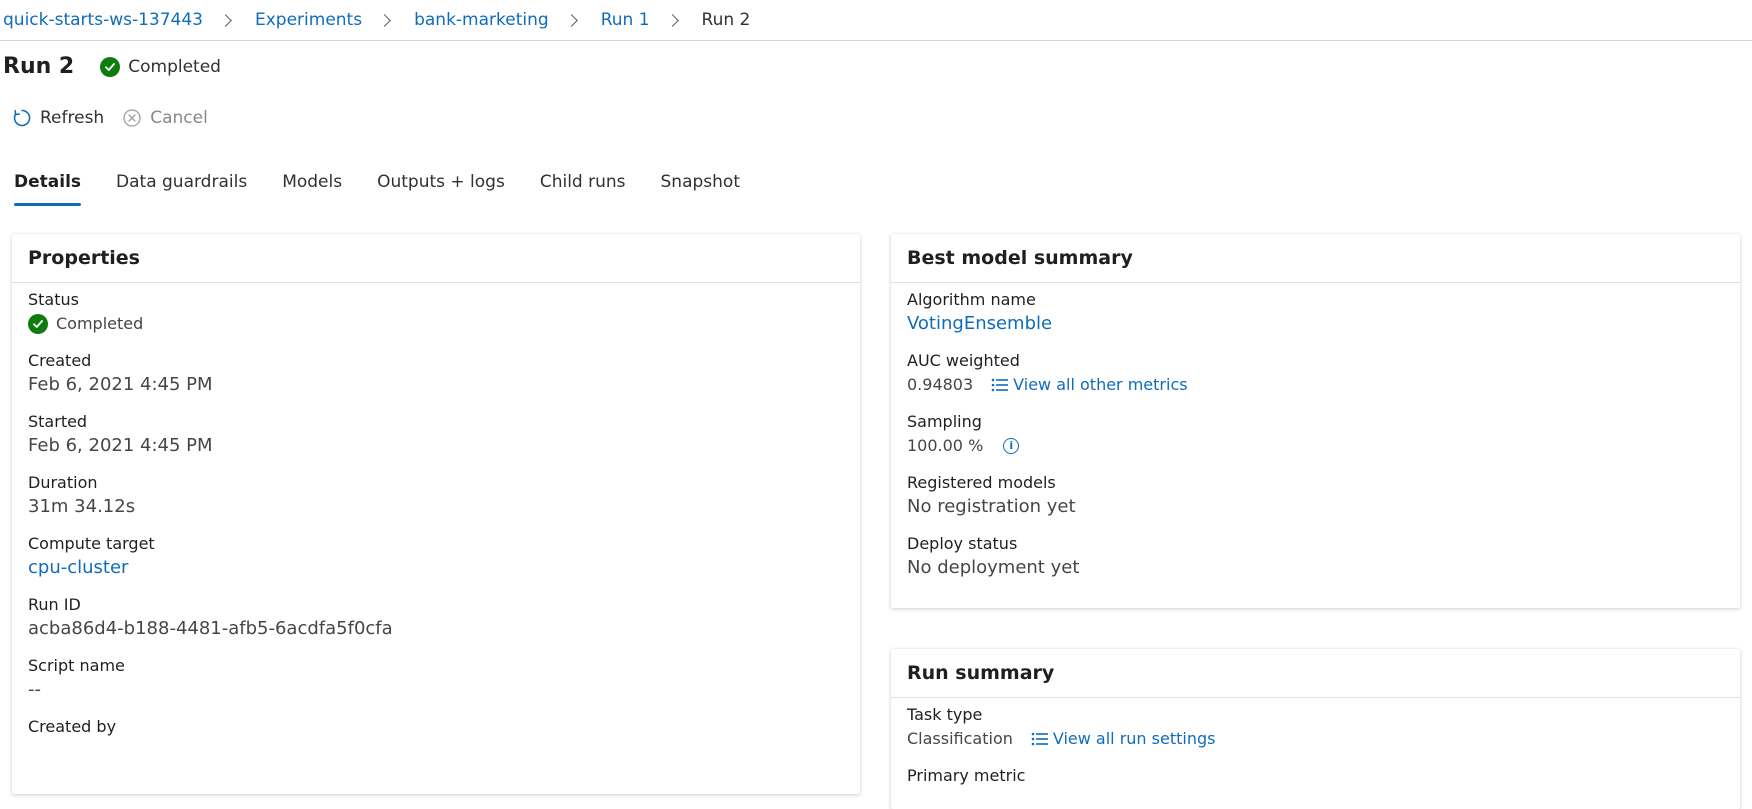 Image resolution: width=1752 pixels, height=809 pixels. I want to click on view-metrics-link: View all other metrics, so click(1089, 385).